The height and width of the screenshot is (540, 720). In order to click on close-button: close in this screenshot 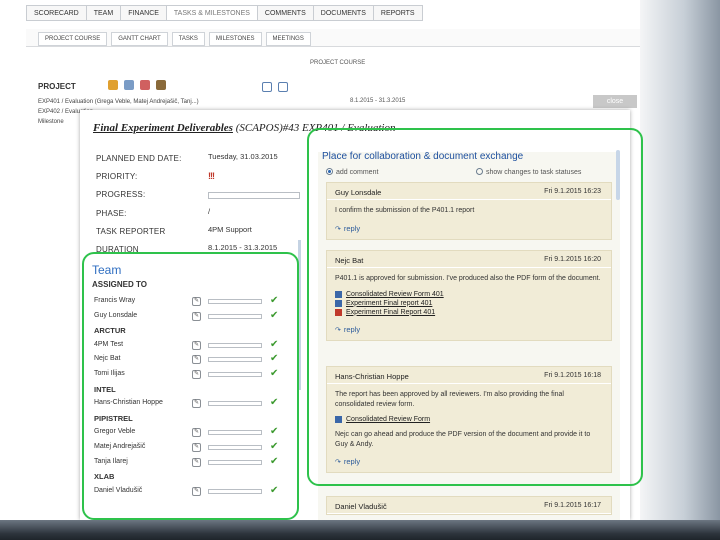, I will do `click(615, 101)`.